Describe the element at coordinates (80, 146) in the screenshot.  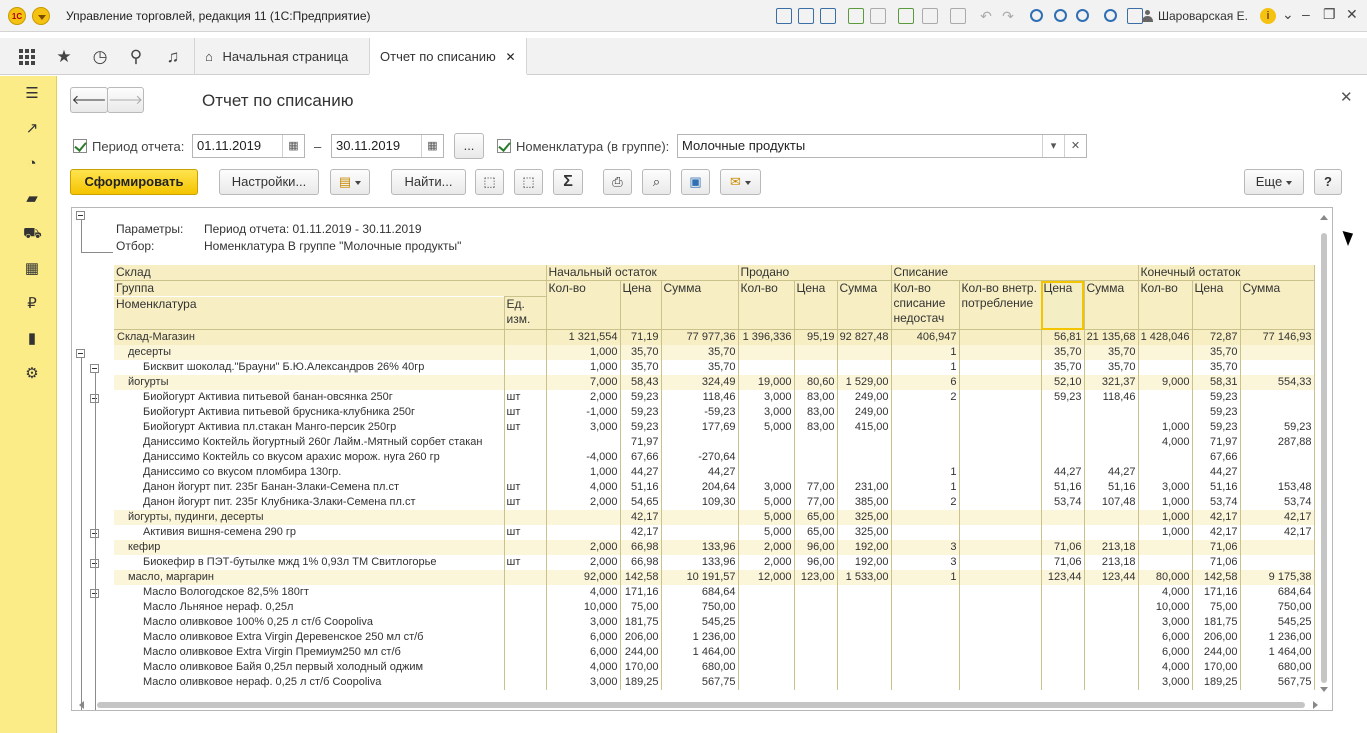
I see `period-checkbox` at that location.